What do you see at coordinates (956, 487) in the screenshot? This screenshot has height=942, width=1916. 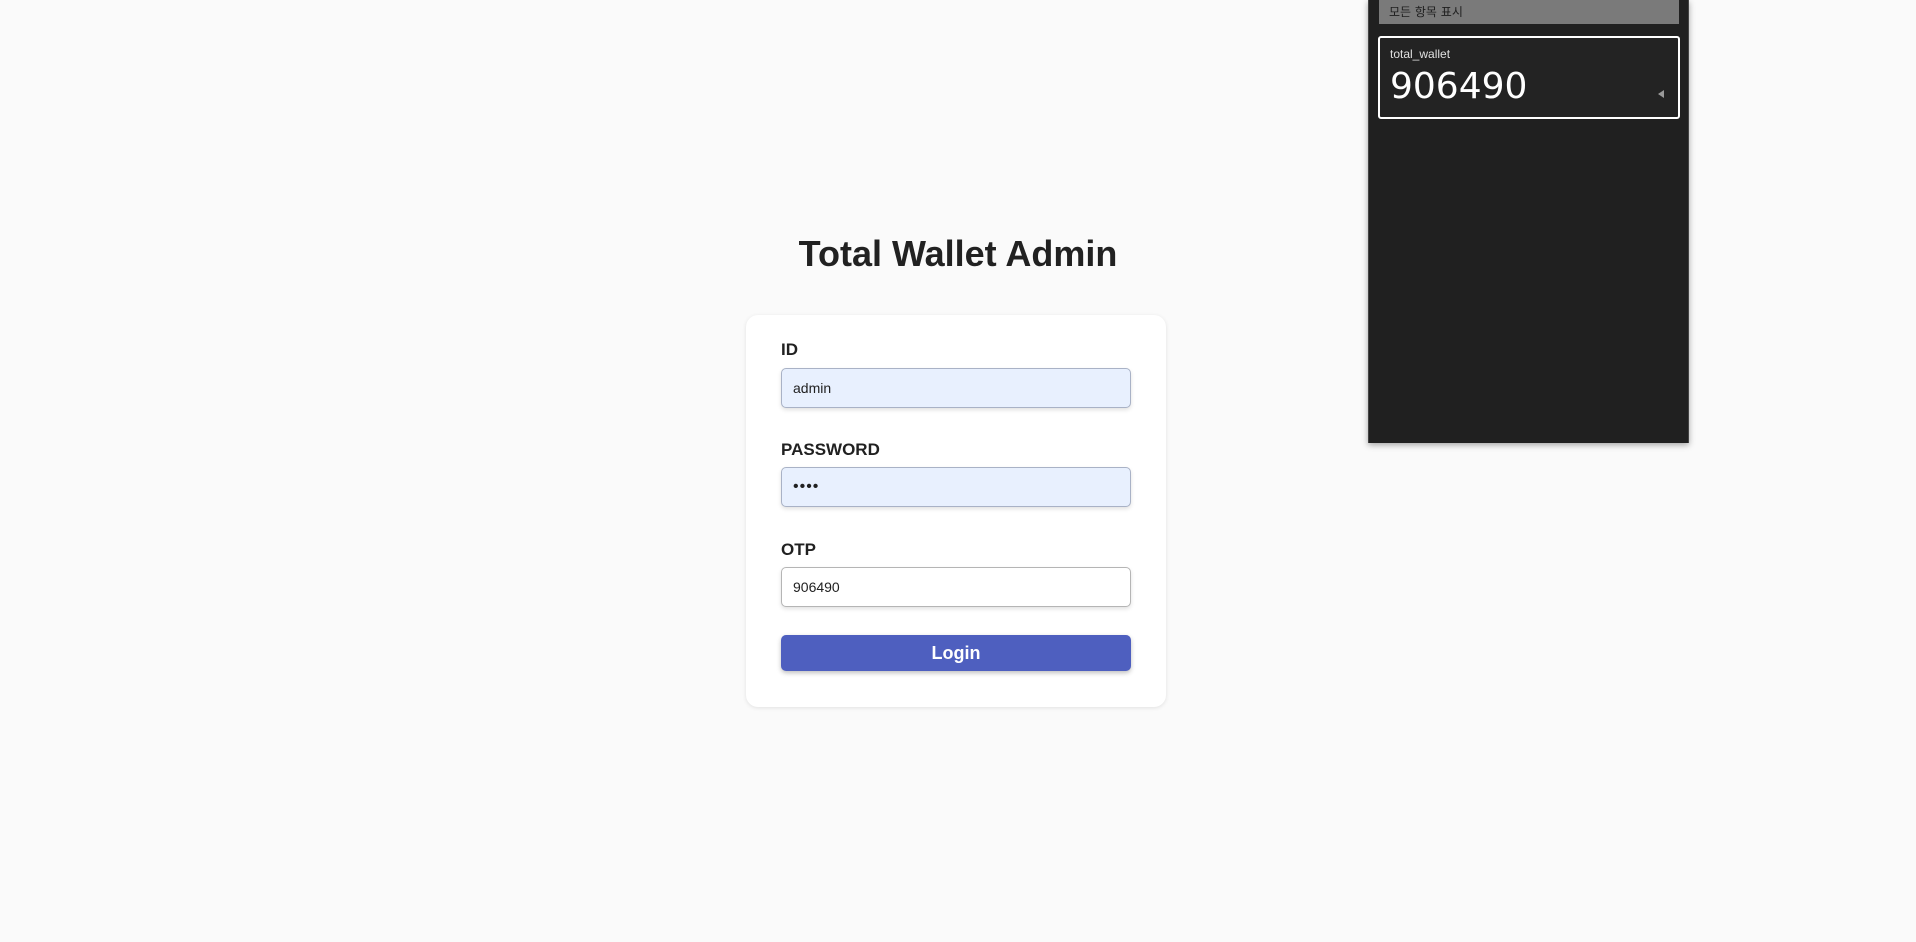 I see `password-input` at bounding box center [956, 487].